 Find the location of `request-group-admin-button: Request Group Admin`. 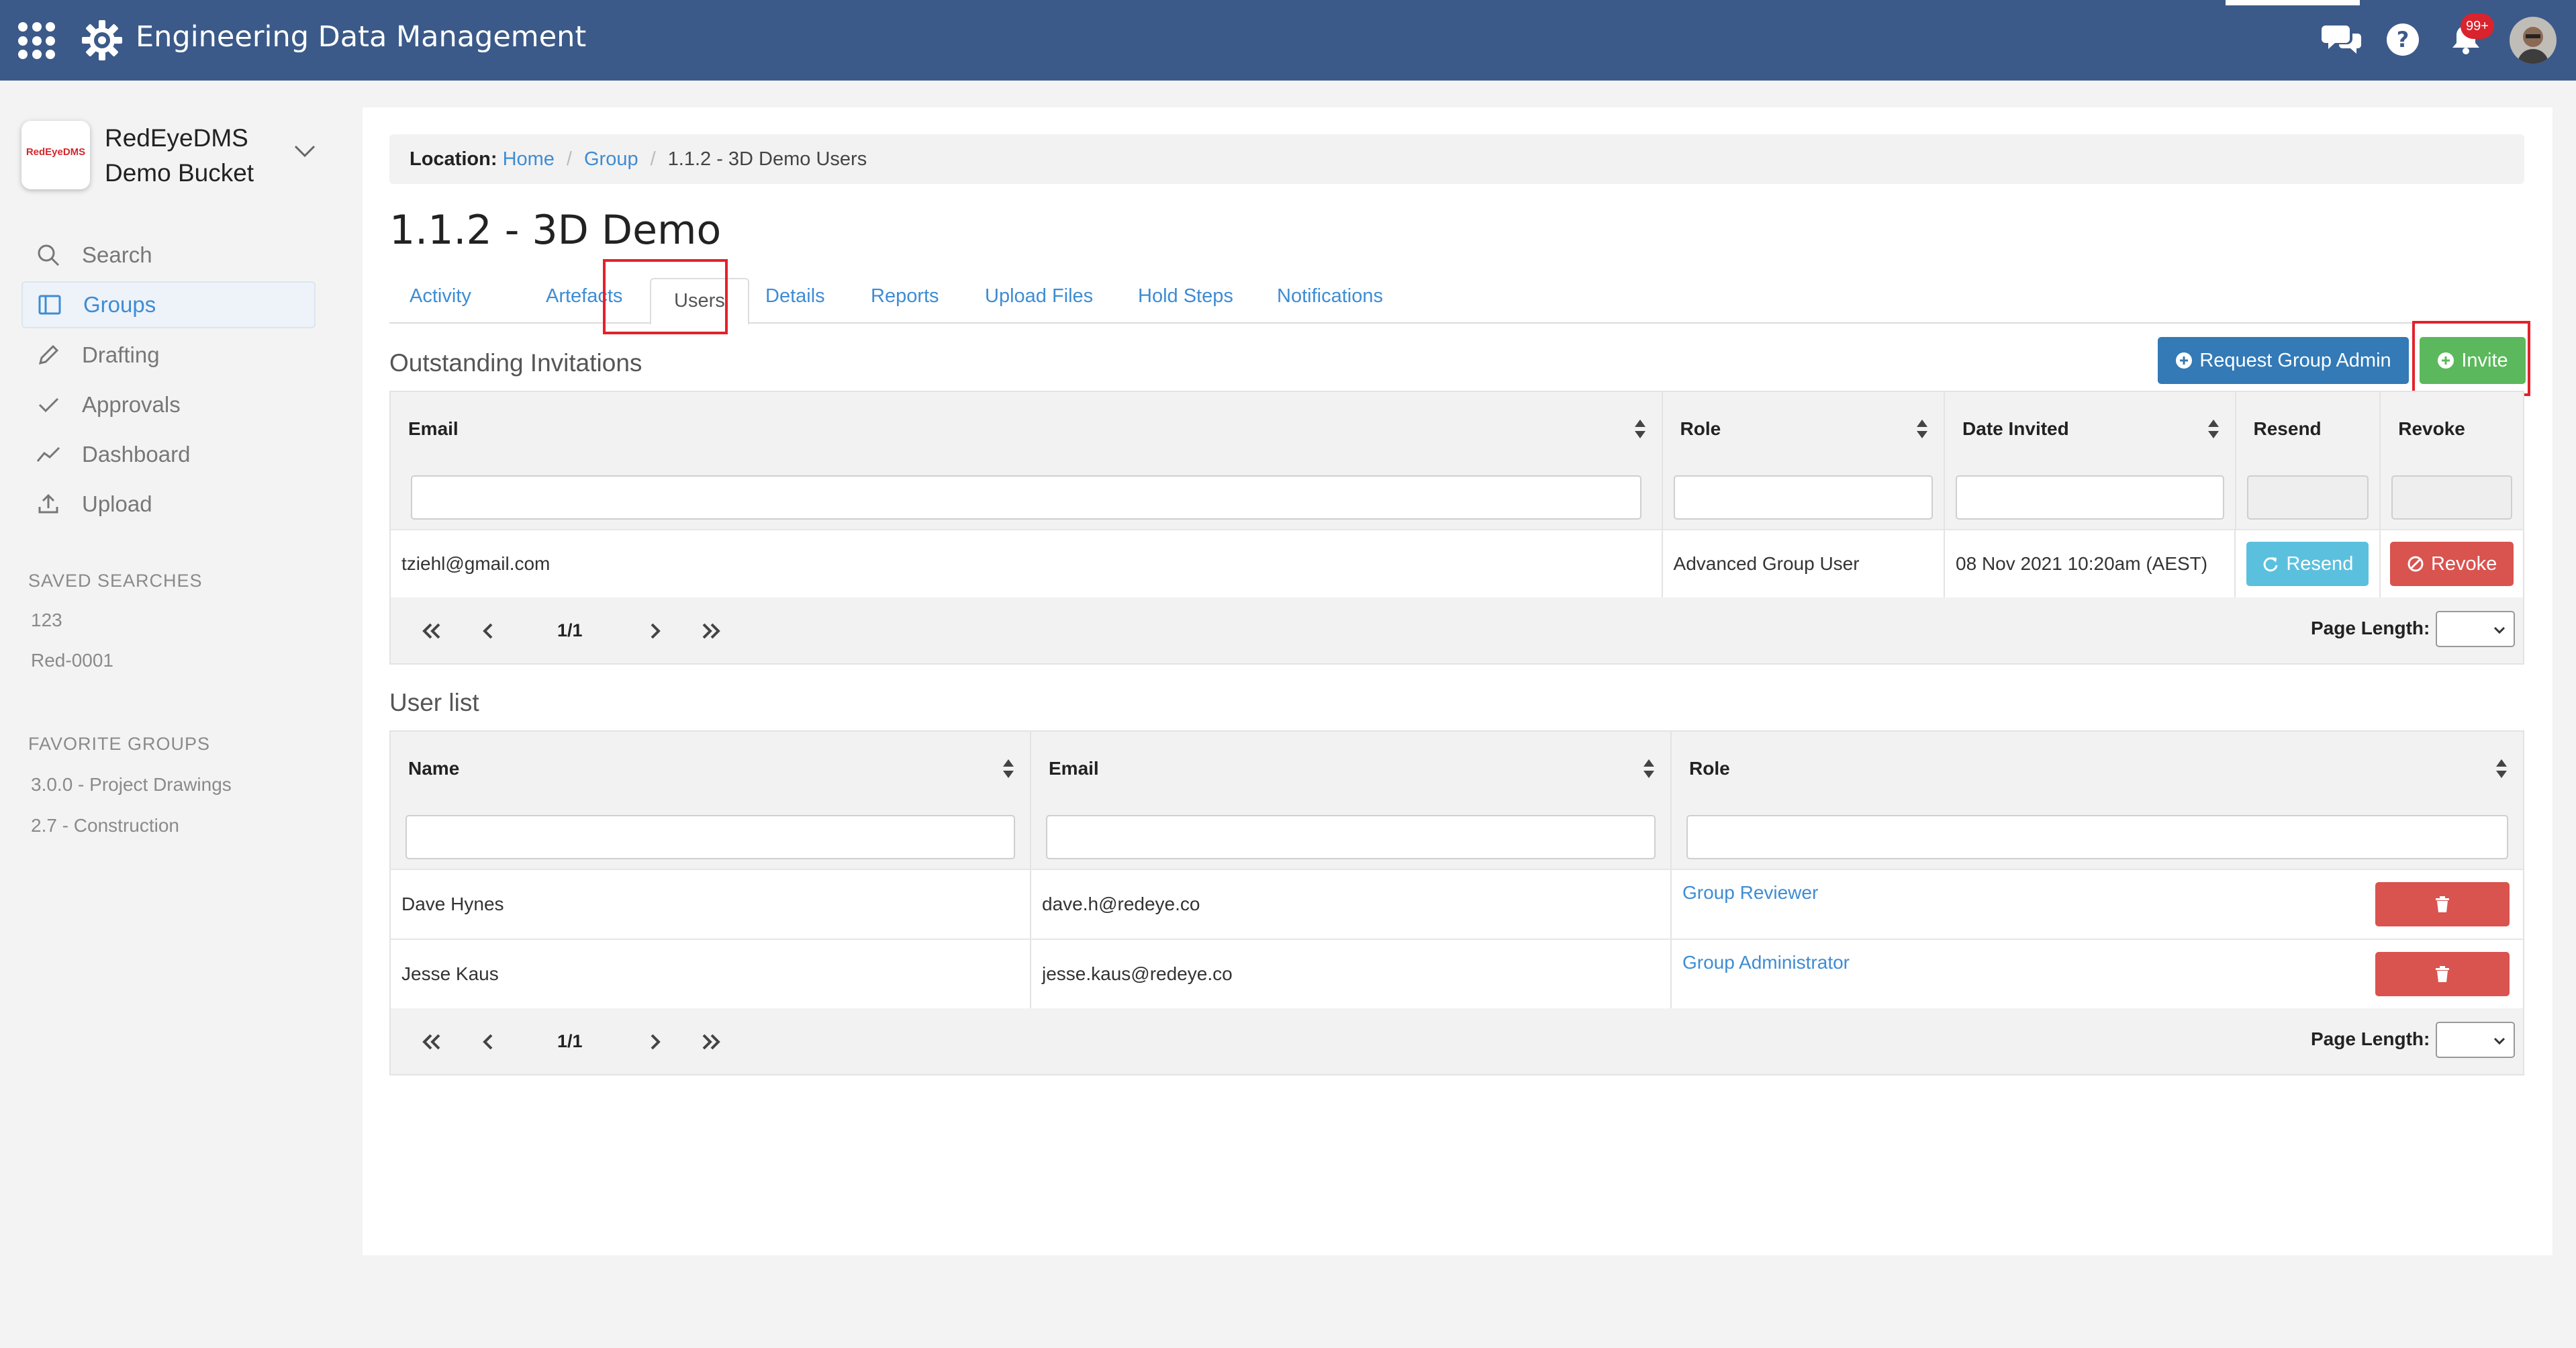

request-group-admin-button: Request Group Admin is located at coordinates (2283, 360).